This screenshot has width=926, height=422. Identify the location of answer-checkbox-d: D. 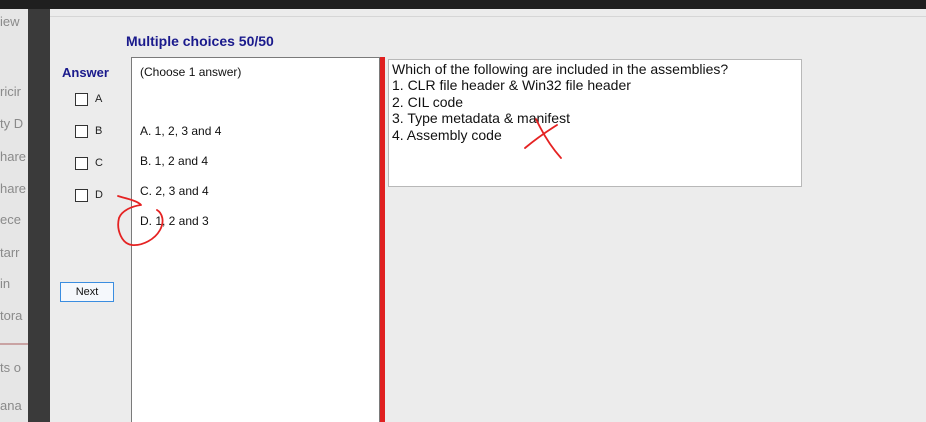
(89, 195).